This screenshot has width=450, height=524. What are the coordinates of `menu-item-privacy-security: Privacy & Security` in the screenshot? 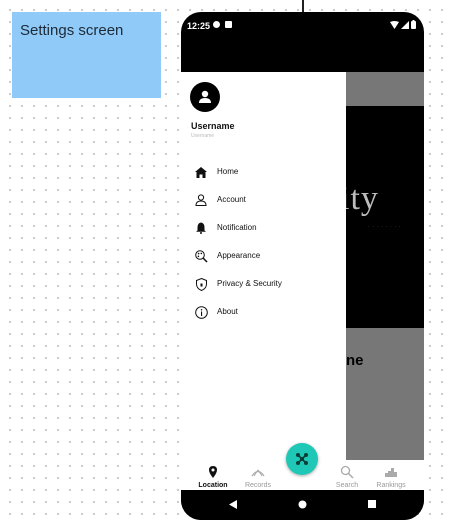 It's located at (263, 284).